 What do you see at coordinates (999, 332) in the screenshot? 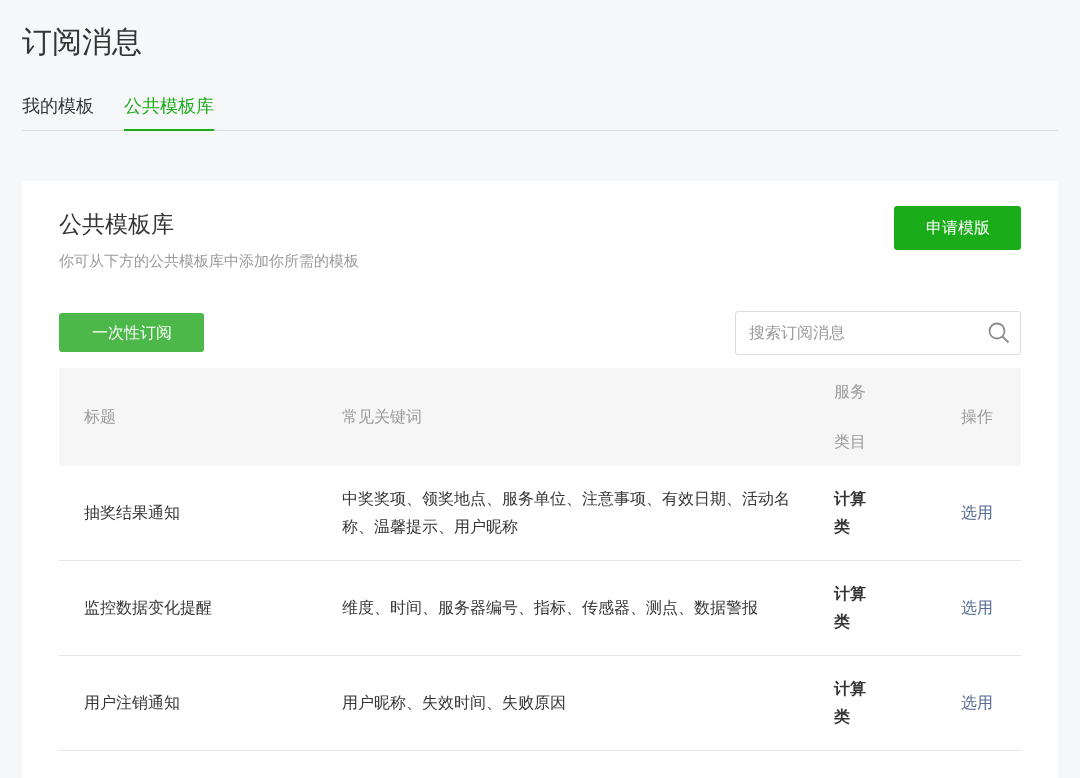
I see `search-icon` at bounding box center [999, 332].